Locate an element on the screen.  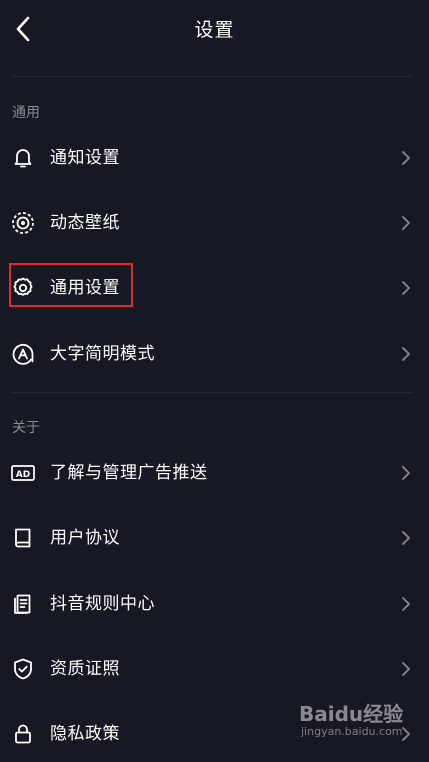
chevron-left-icon is located at coordinates (23, 29).